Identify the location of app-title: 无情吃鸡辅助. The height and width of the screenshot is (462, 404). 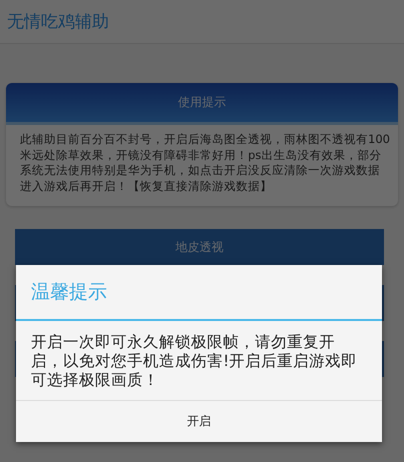
(58, 22).